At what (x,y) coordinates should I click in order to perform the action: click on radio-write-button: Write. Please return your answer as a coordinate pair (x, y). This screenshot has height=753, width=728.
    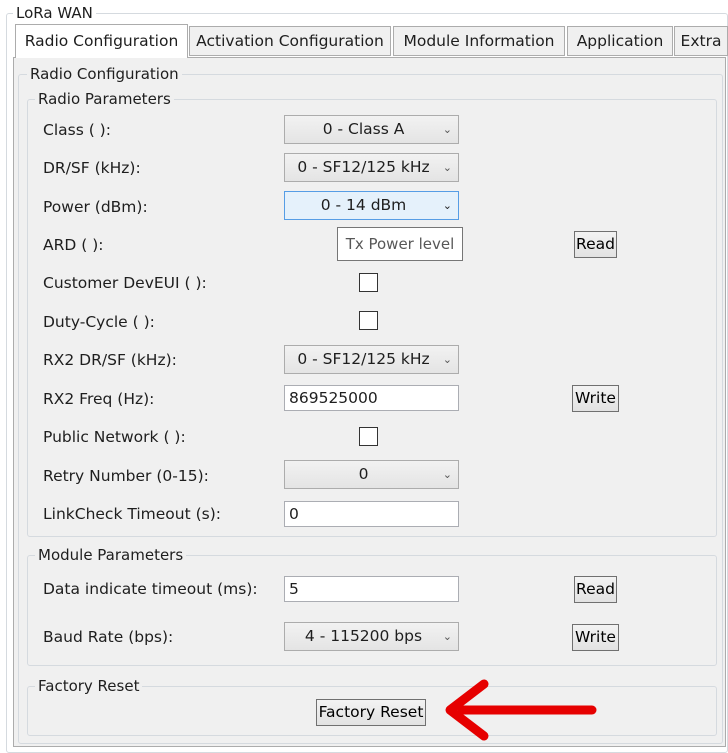
    Looking at the image, I should click on (595, 398).